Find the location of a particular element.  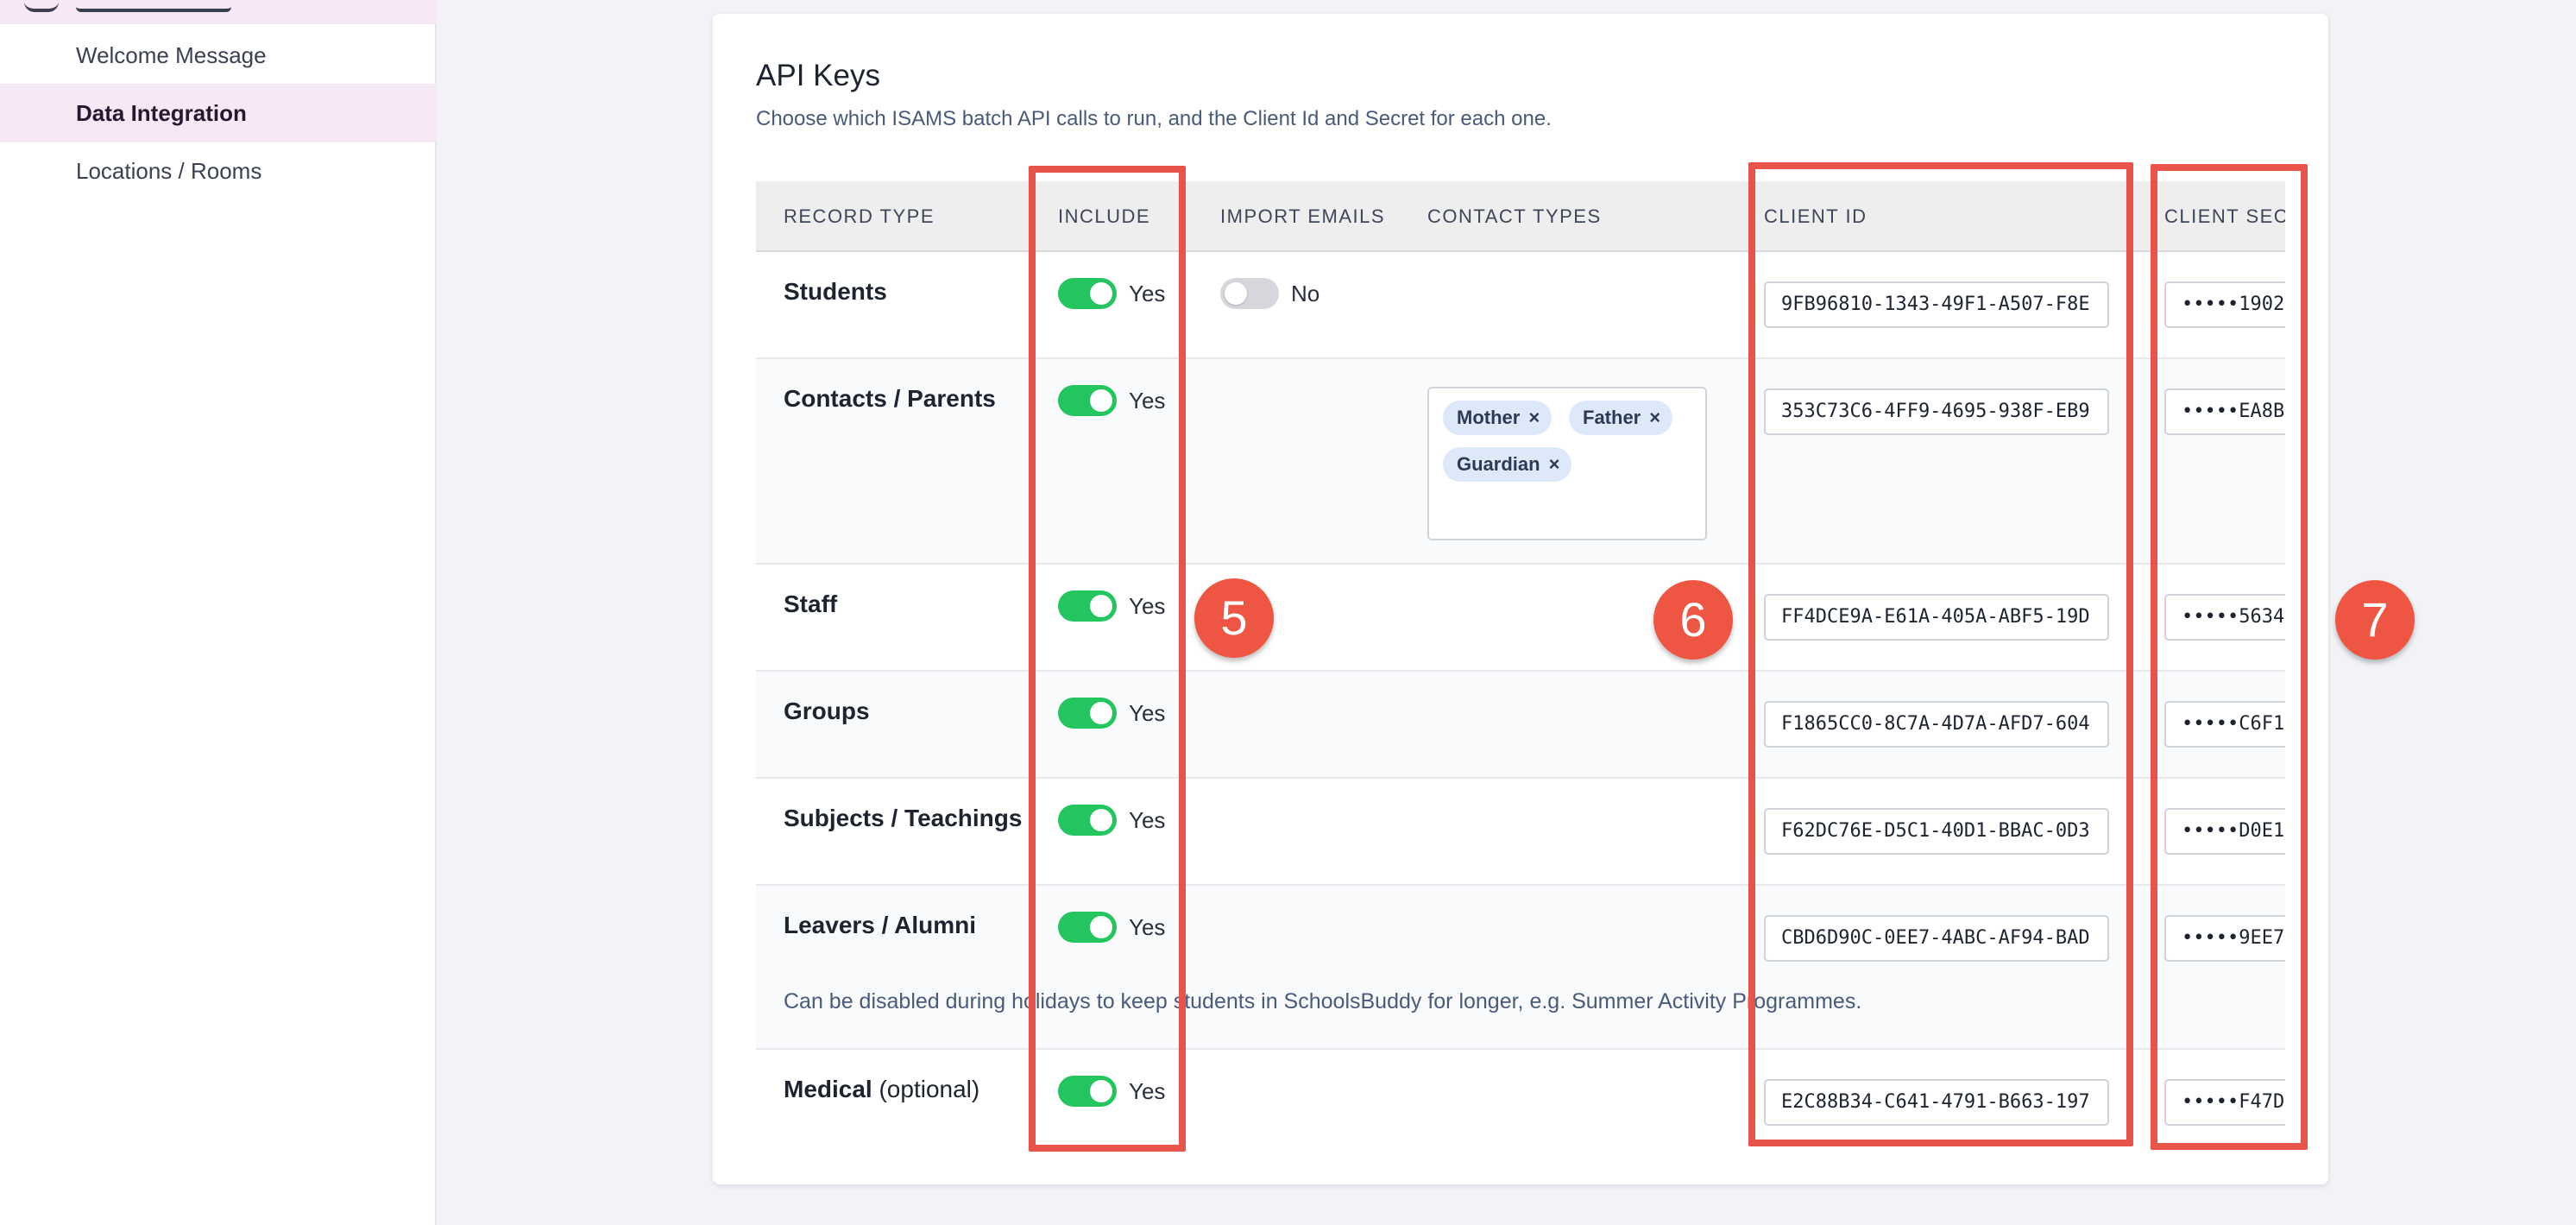

row-label: Medical (optional) is located at coordinates (882, 1089).